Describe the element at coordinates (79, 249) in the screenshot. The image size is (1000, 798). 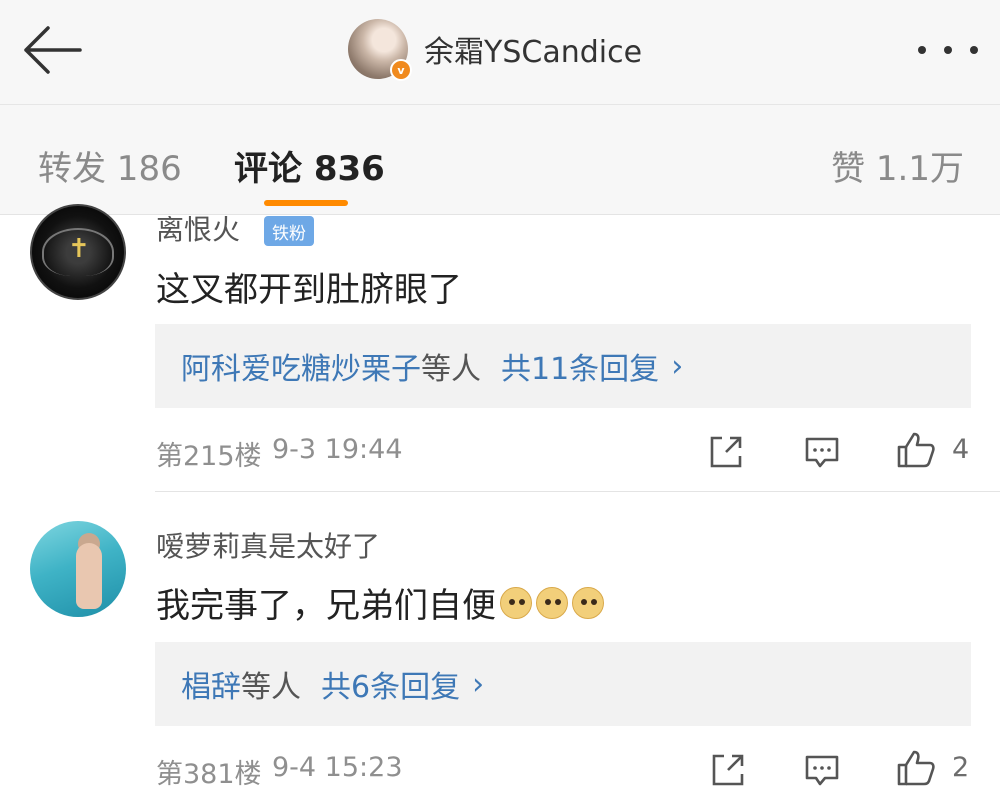
I see `cross-icon: ✝` at that location.